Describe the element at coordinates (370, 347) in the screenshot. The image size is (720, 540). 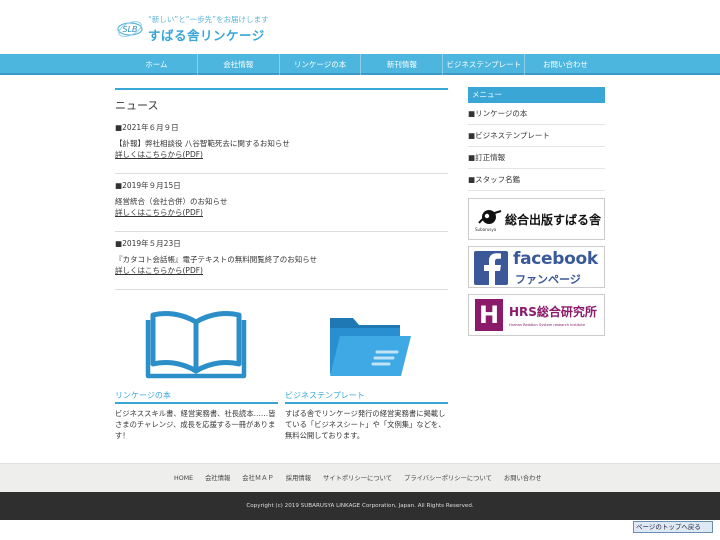
I see `folder-icon` at that location.